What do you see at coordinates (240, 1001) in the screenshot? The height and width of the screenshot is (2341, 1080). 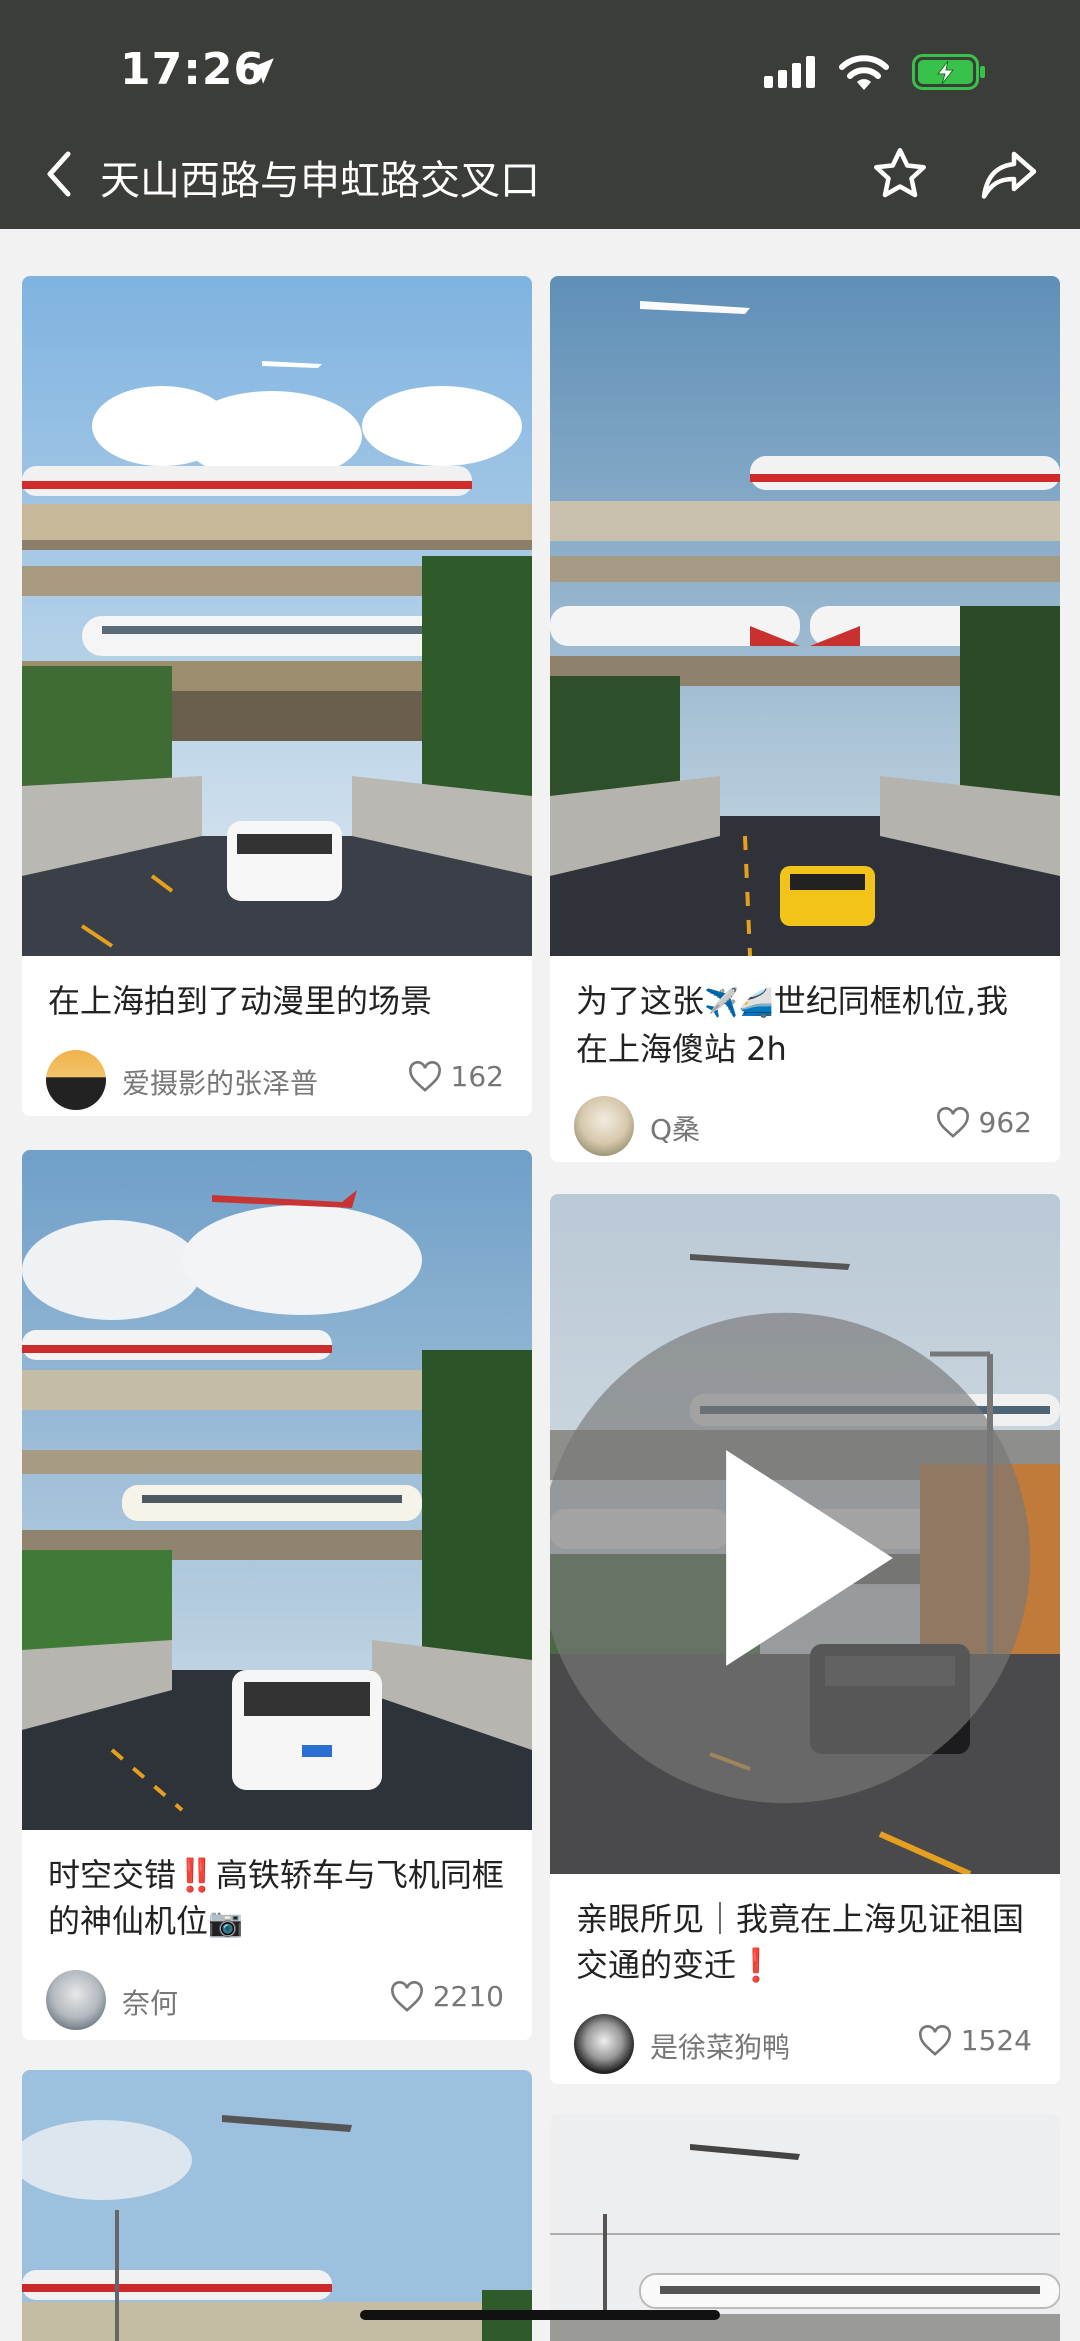 I see `post-title: 在上海拍到了动漫里的场景` at bounding box center [240, 1001].